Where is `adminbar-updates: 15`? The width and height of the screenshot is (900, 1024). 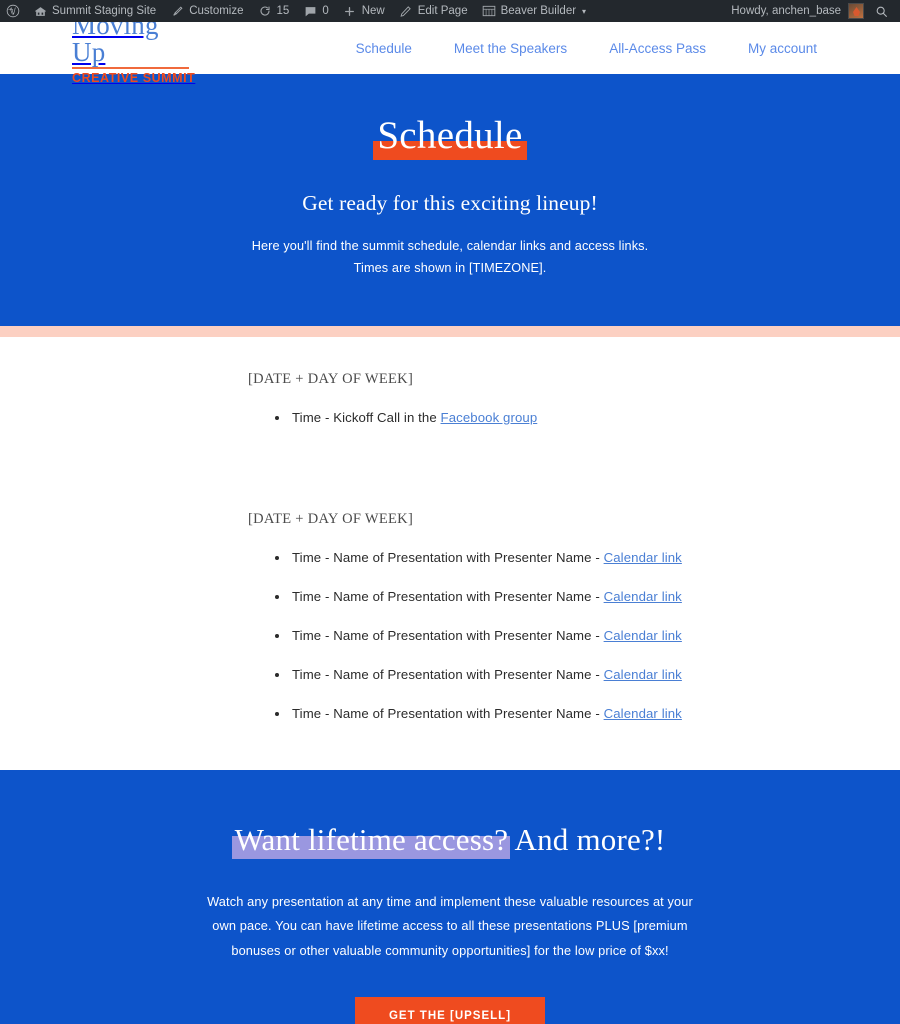
adminbar-updates: 15 is located at coordinates (274, 11).